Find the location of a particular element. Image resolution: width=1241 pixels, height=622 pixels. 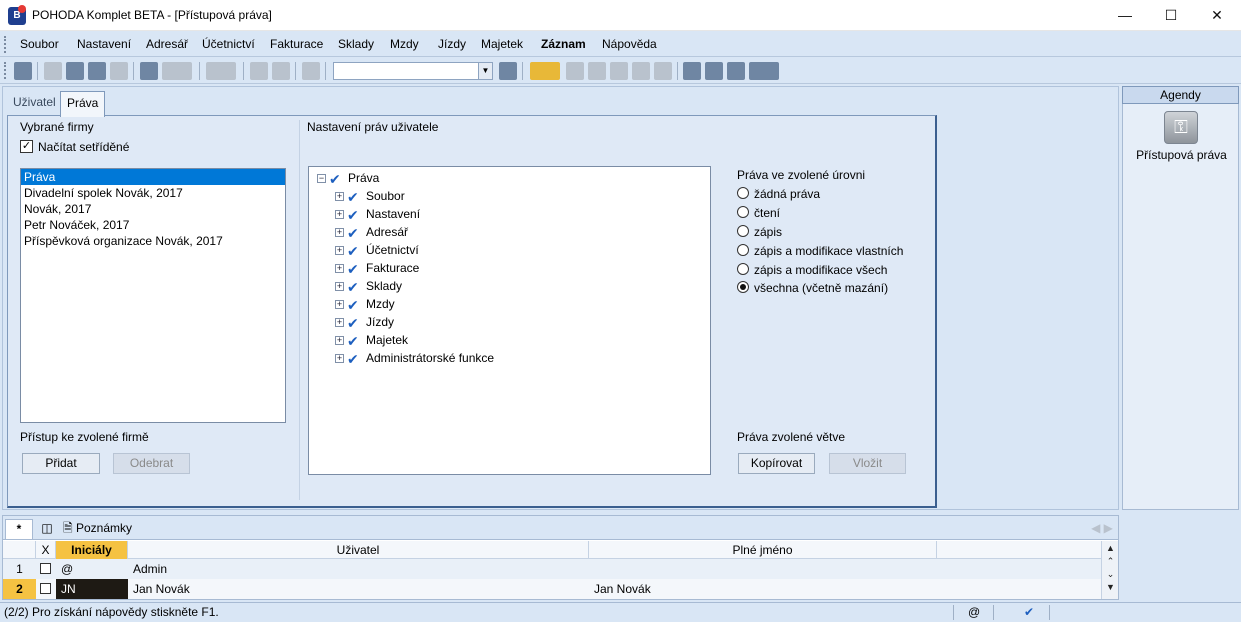

keys-icon: ⚿ is located at coordinates (1181, 127).